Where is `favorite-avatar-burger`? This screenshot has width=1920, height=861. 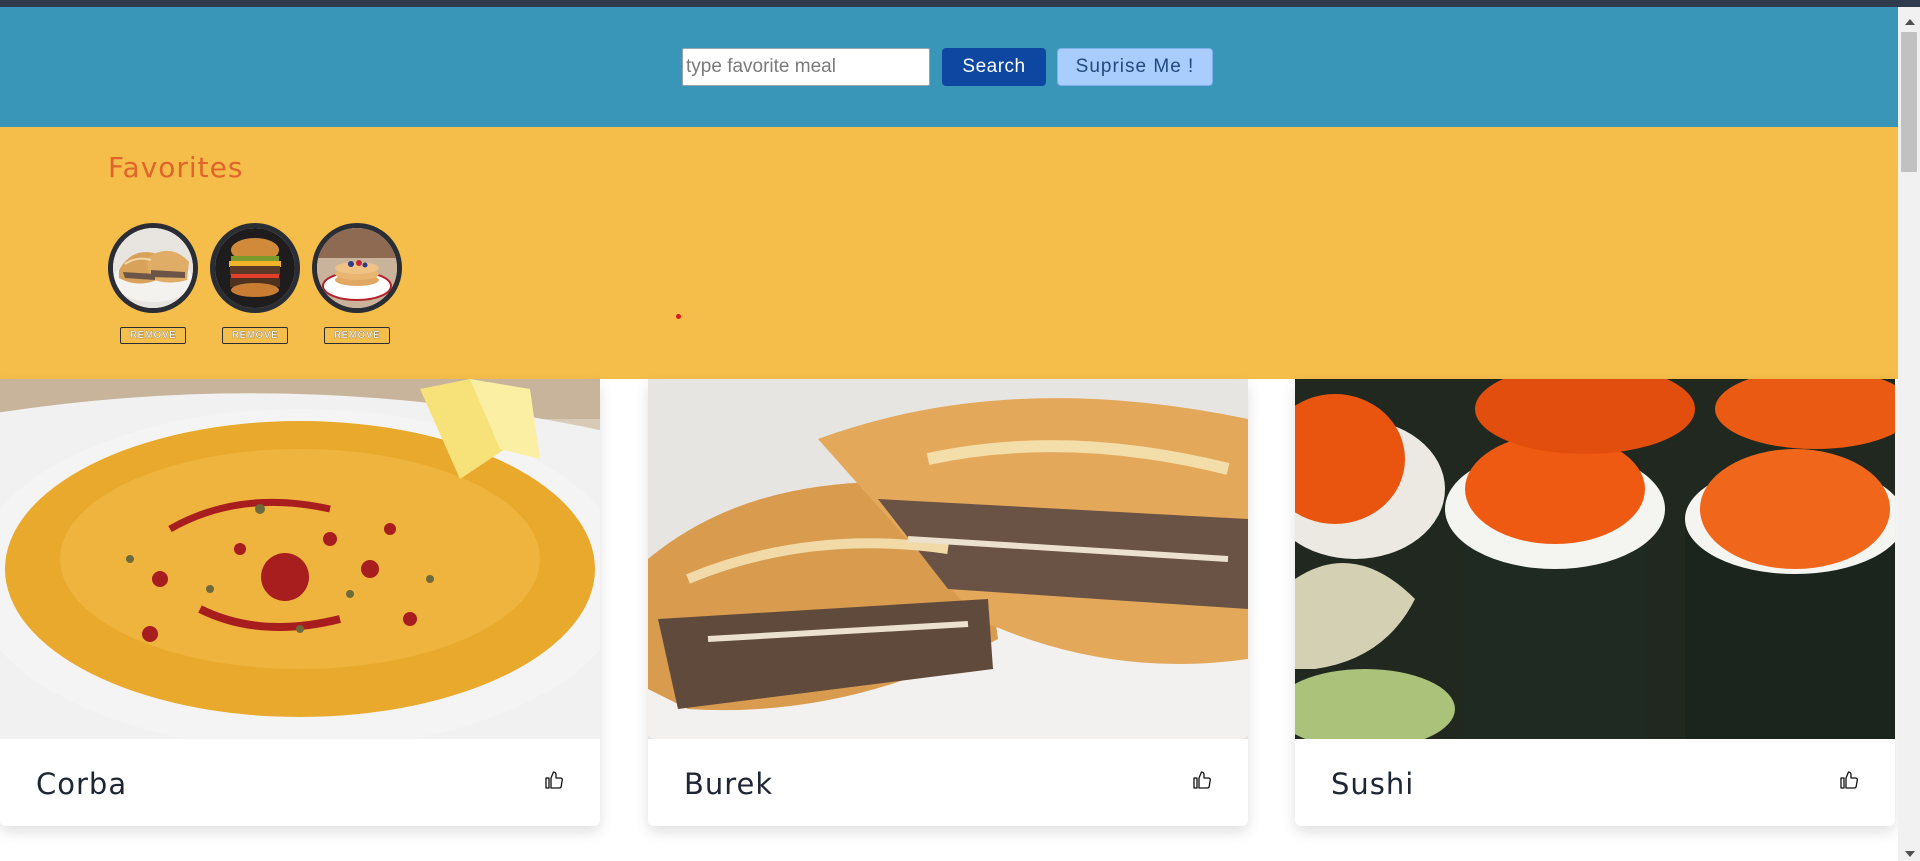
favorite-avatar-burger is located at coordinates (255, 268).